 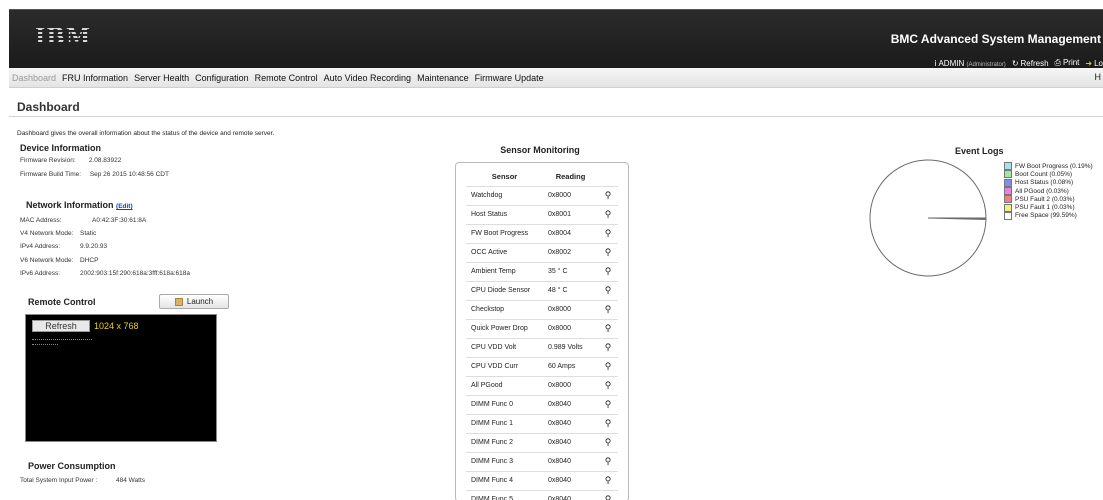 I want to click on nav-remote-control: Remote Control, so click(x=286, y=78).